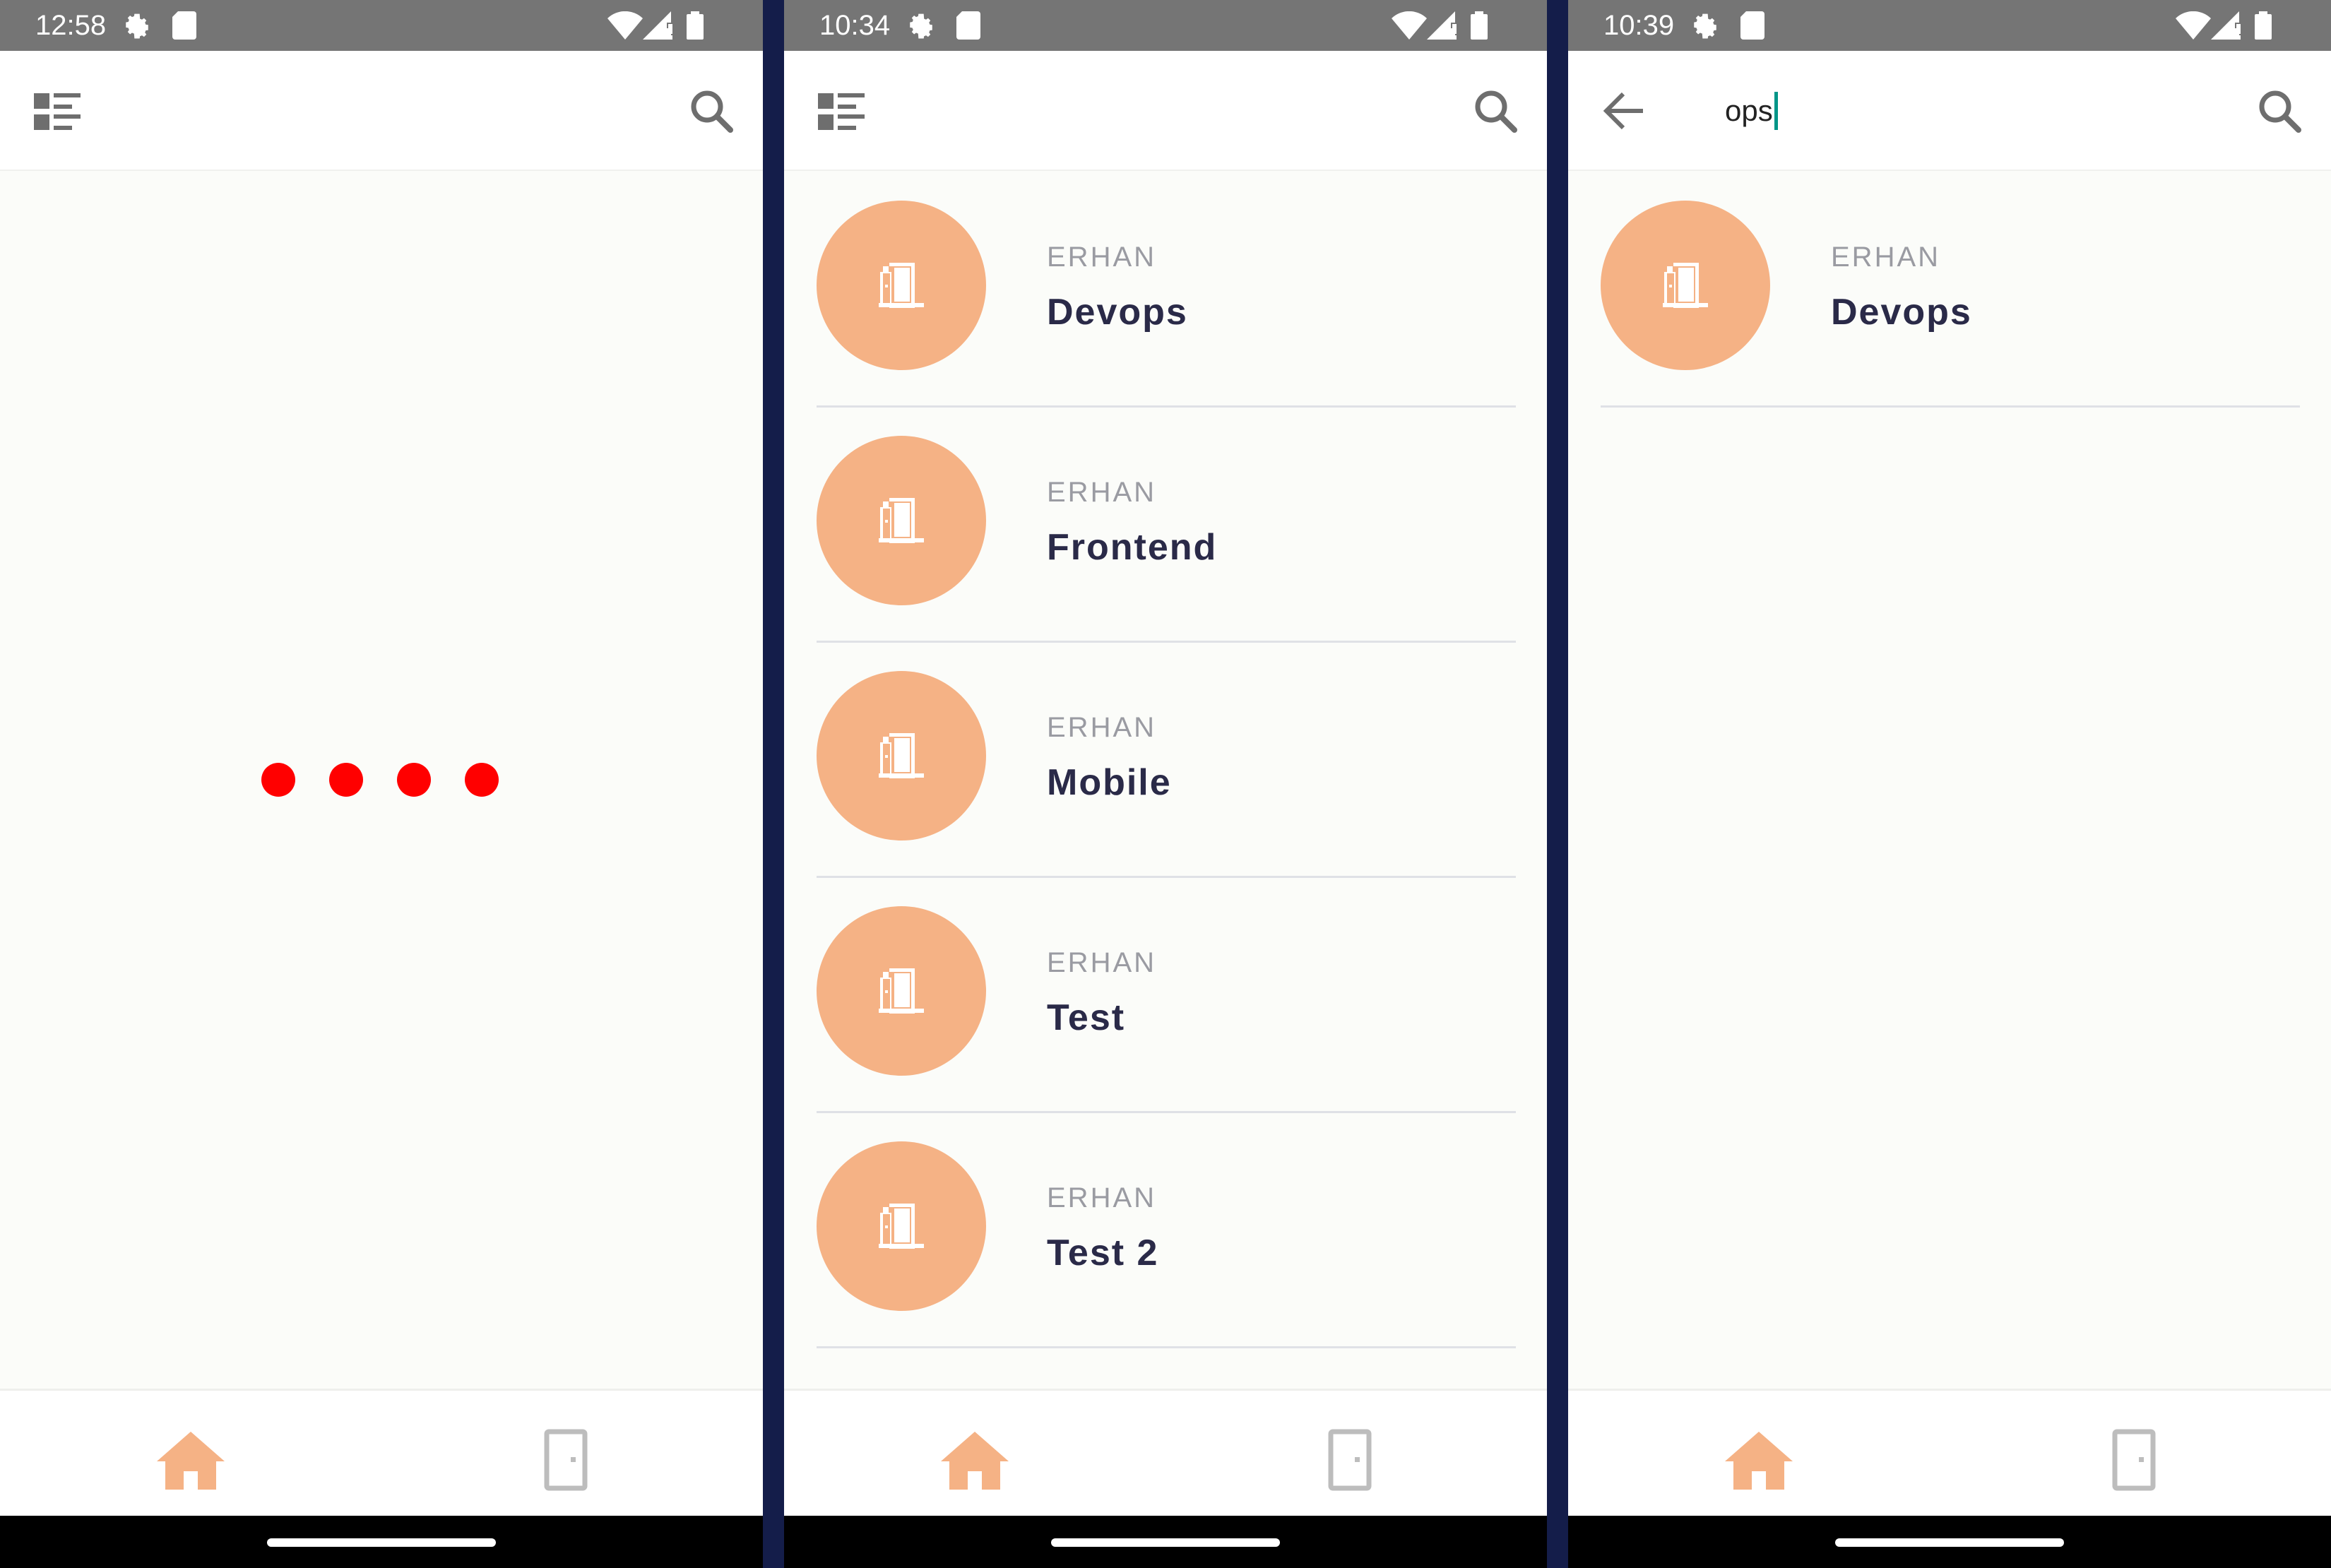 This screenshot has height=1568, width=2331. Describe the element at coordinates (1166, 996) in the screenshot. I see `room-list-item: ERHAN Test` at that location.